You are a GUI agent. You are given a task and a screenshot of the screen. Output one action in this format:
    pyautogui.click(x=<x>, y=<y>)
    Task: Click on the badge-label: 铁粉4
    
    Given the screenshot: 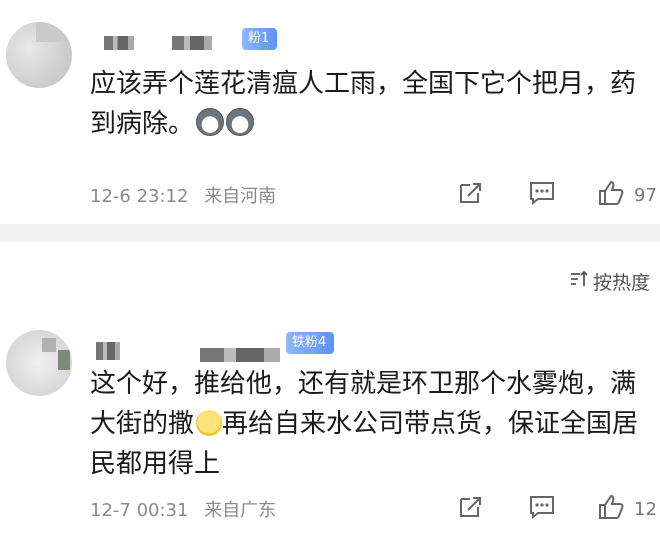 What is the action you would take?
    pyautogui.click(x=309, y=342)
    